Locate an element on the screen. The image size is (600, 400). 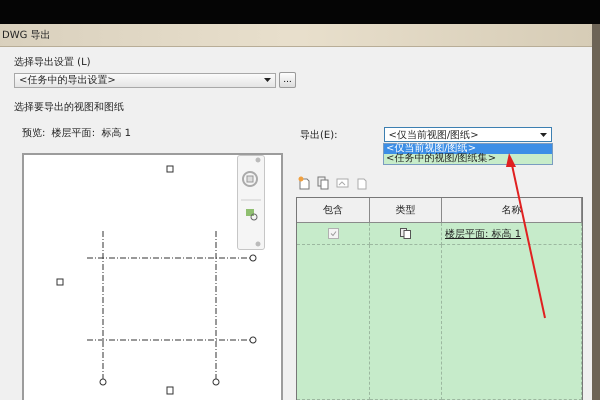
export-label: 导出(E): is located at coordinates (319, 135).